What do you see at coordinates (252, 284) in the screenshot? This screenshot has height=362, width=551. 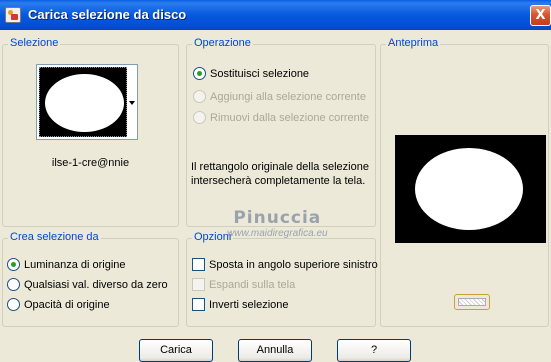 I see `checkbox-label: Espandi sulla tela` at bounding box center [252, 284].